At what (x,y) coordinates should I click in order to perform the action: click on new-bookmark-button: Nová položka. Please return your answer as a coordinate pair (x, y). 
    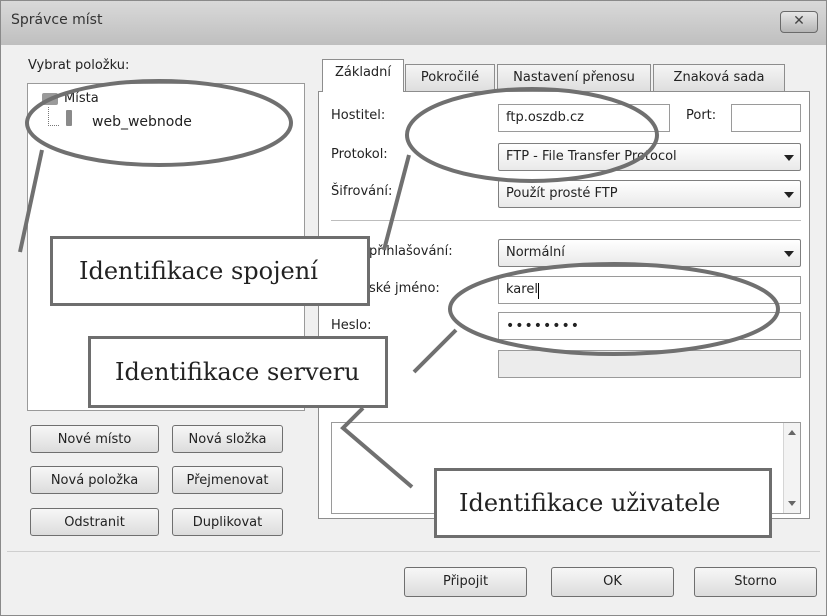
    Looking at the image, I should click on (94, 480).